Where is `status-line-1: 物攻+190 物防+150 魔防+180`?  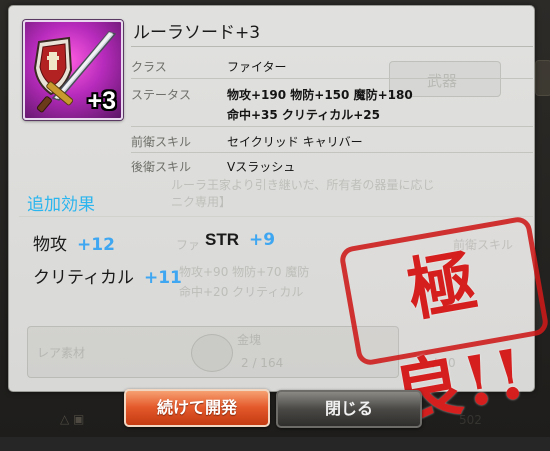
status-line-1: 物攻+190 物防+150 魔防+180 is located at coordinates (320, 95).